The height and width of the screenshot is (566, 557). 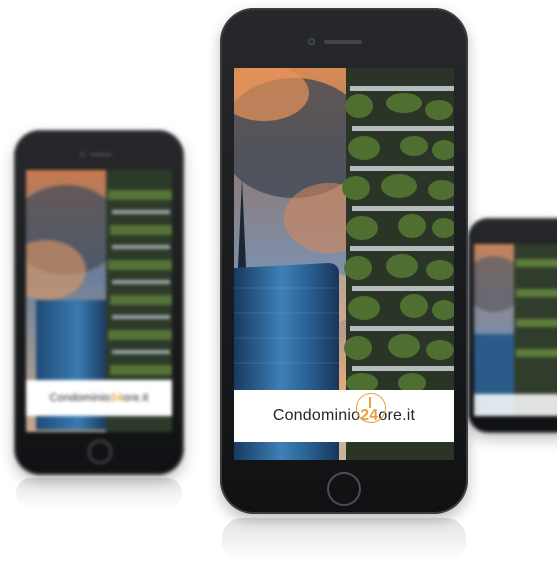 I want to click on phone-right, so click(x=512, y=325).